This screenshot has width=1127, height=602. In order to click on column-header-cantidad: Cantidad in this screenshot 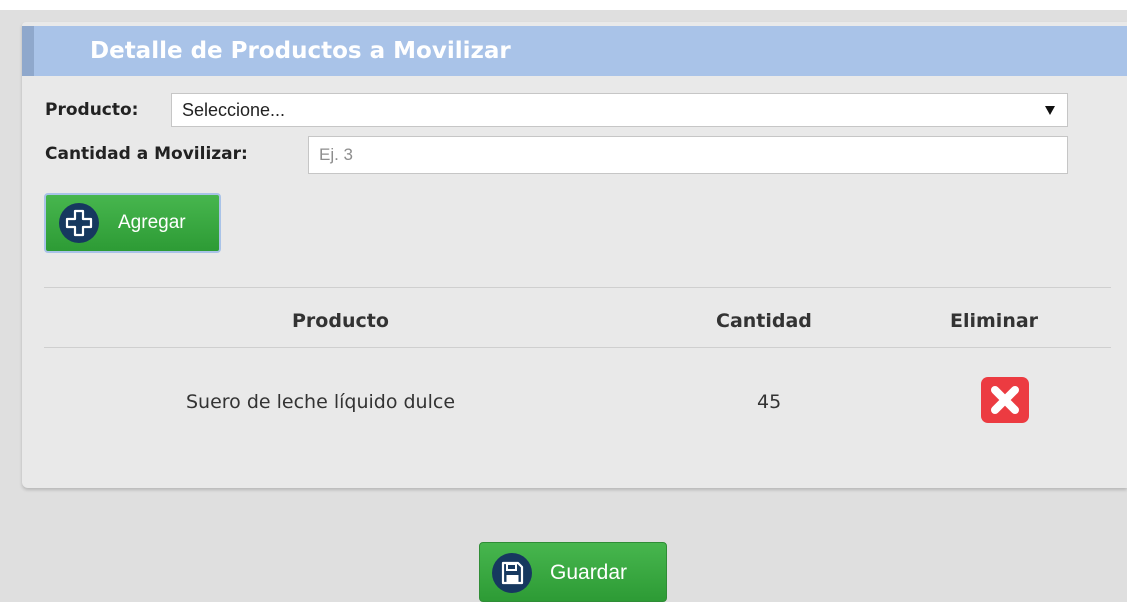, I will do `click(764, 321)`.